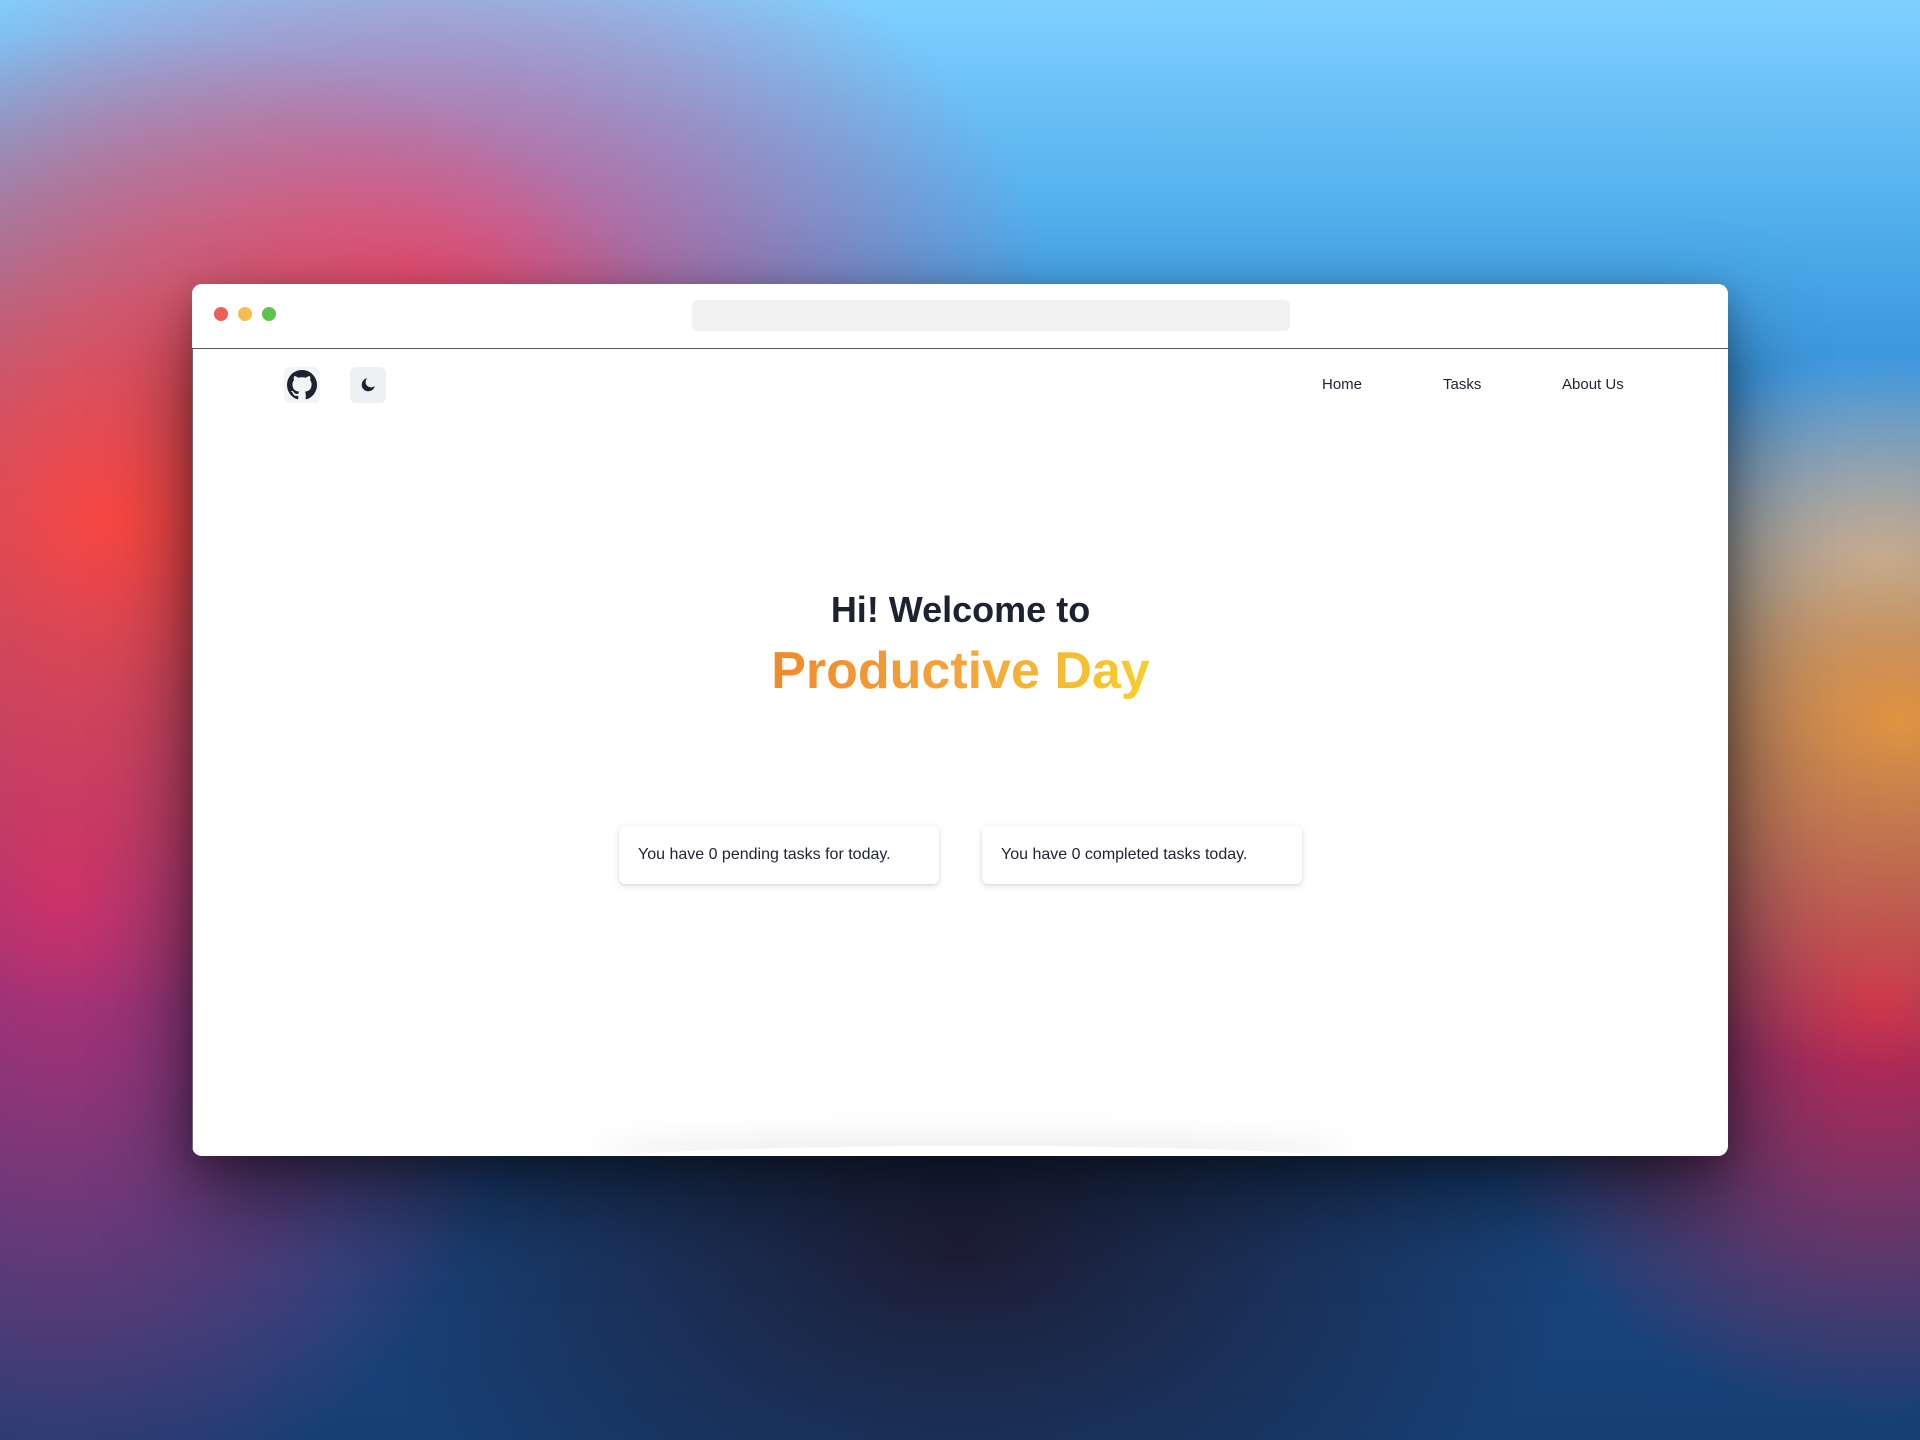 This screenshot has width=1920, height=1440. I want to click on close-window-button, so click(221, 314).